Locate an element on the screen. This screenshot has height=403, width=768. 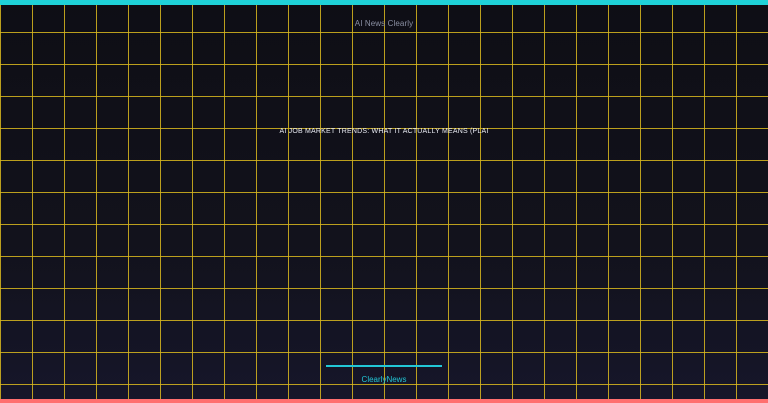
footer-brand: ClearlyNews is located at coordinates (384, 379).